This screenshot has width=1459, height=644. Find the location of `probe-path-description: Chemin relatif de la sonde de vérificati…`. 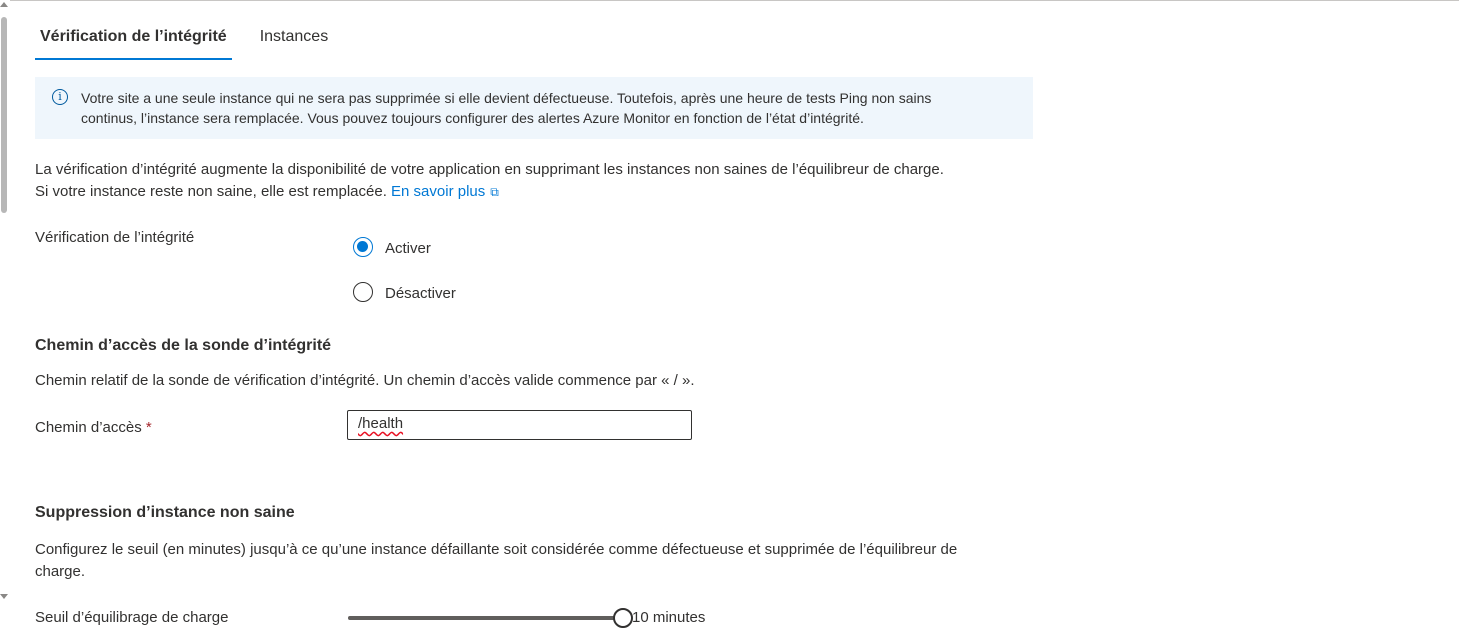

probe-path-description: Chemin relatif de la sonde de vérificati… is located at coordinates (365, 380).